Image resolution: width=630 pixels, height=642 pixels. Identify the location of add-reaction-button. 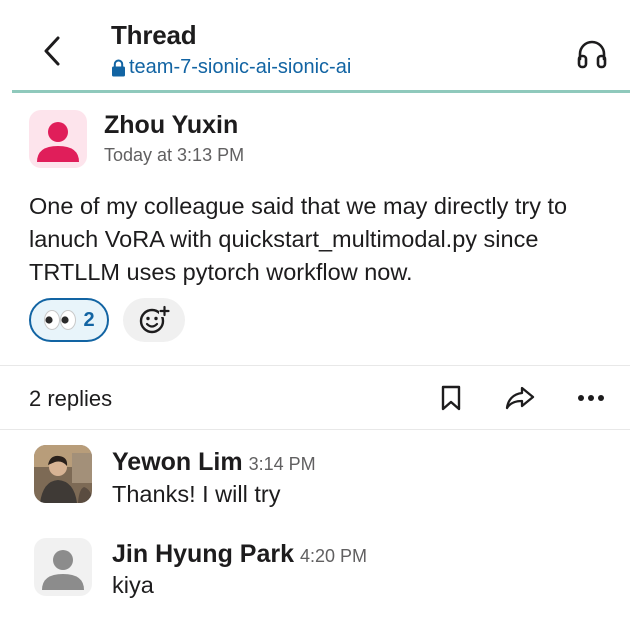
(154, 320).